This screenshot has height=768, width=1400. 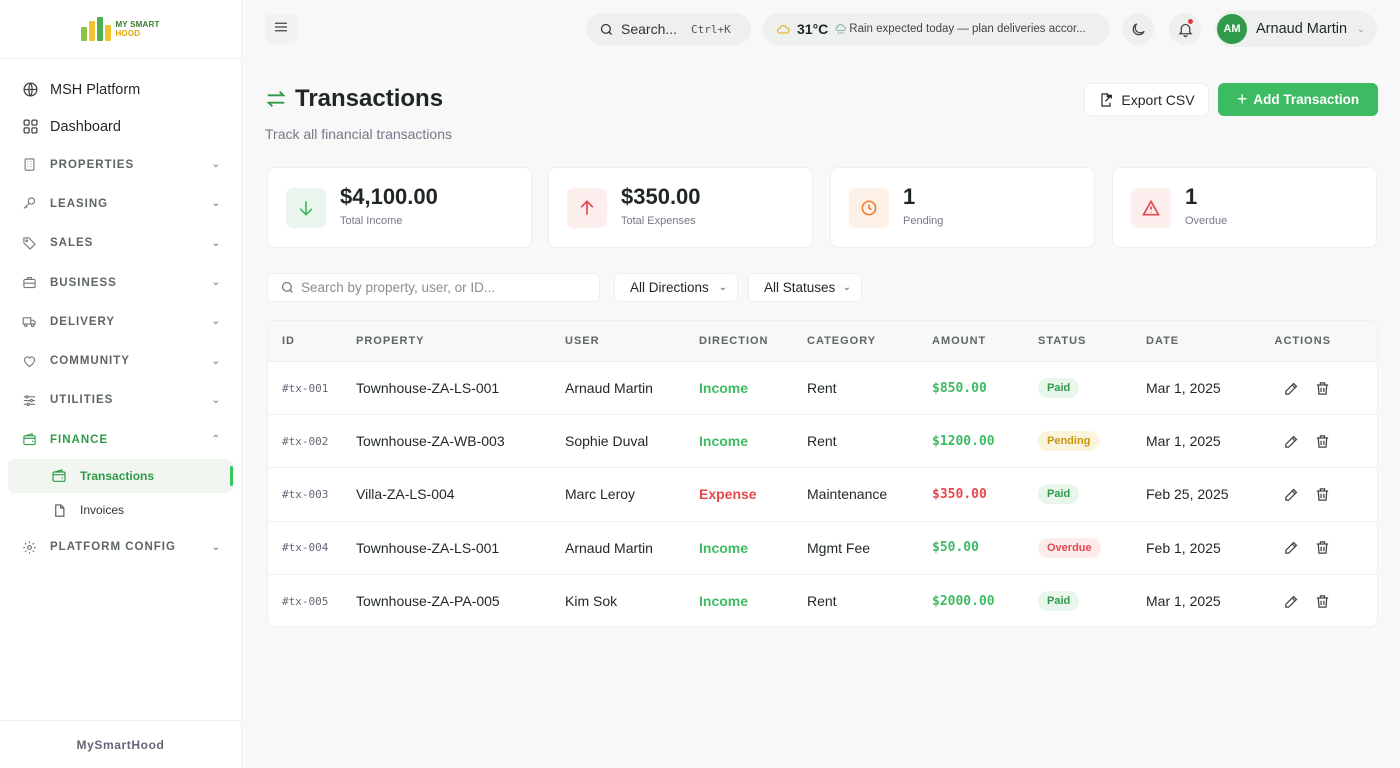 I want to click on cell-id: #tx-005, so click(x=305, y=601).